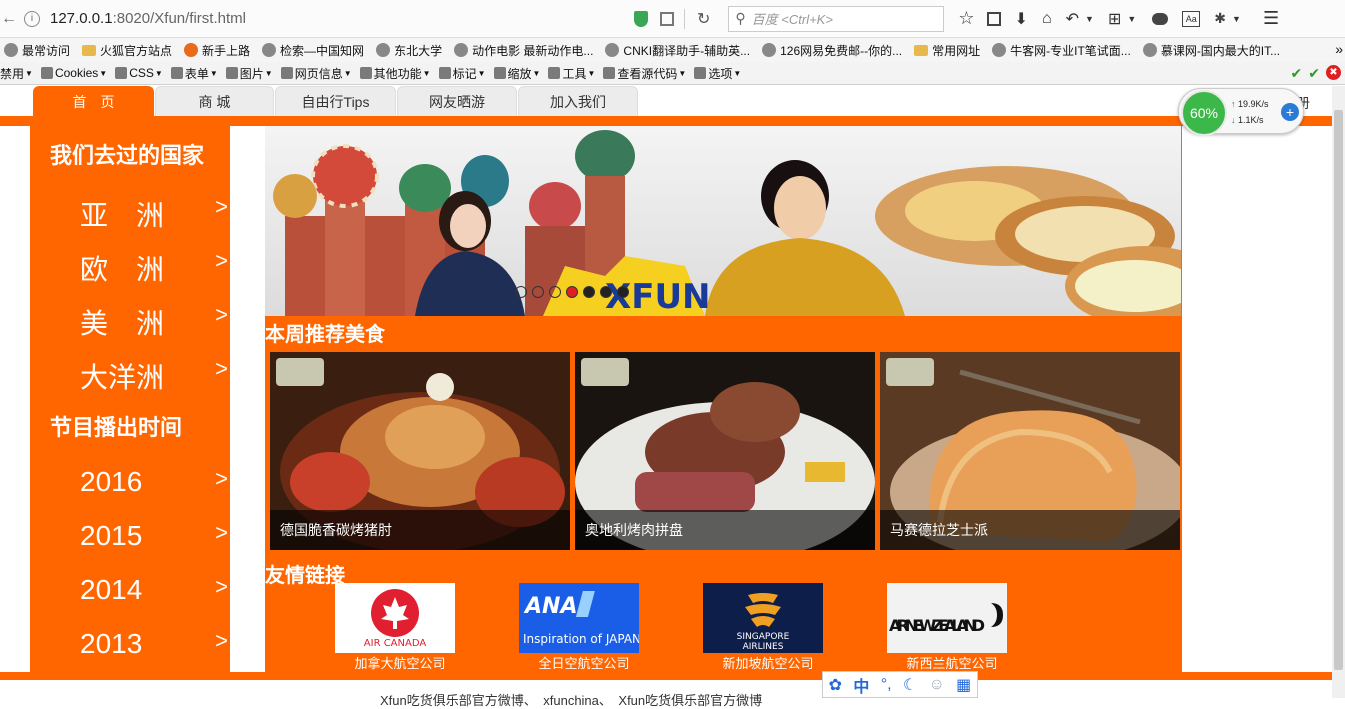  I want to click on back-icon: ←, so click(9, 19).